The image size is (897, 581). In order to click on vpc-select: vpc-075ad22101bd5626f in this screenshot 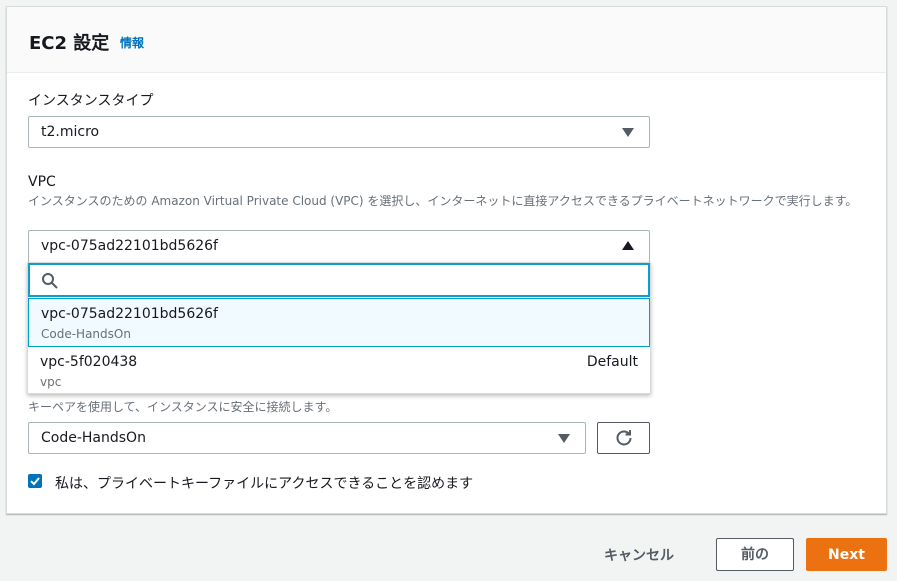, I will do `click(339, 246)`.